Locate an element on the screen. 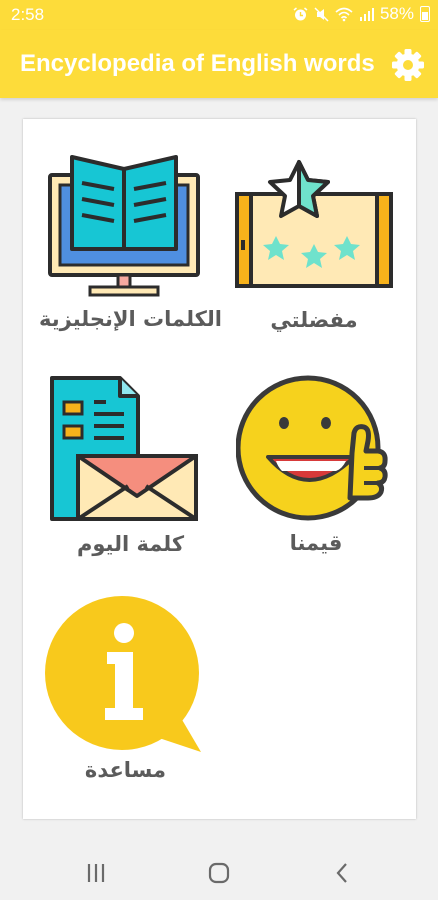 The height and width of the screenshot is (900, 438). settings-button is located at coordinates (408, 65).